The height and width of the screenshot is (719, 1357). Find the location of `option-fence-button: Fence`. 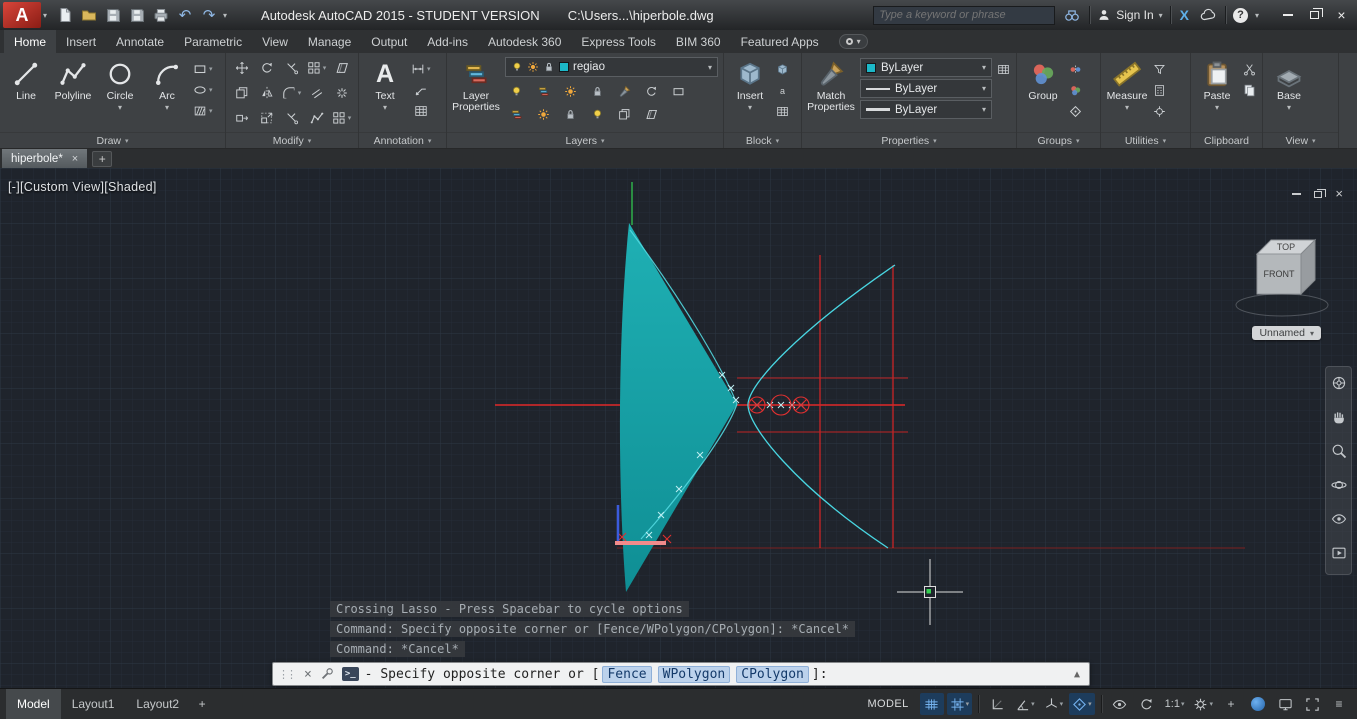

option-fence-button: Fence is located at coordinates (627, 674).